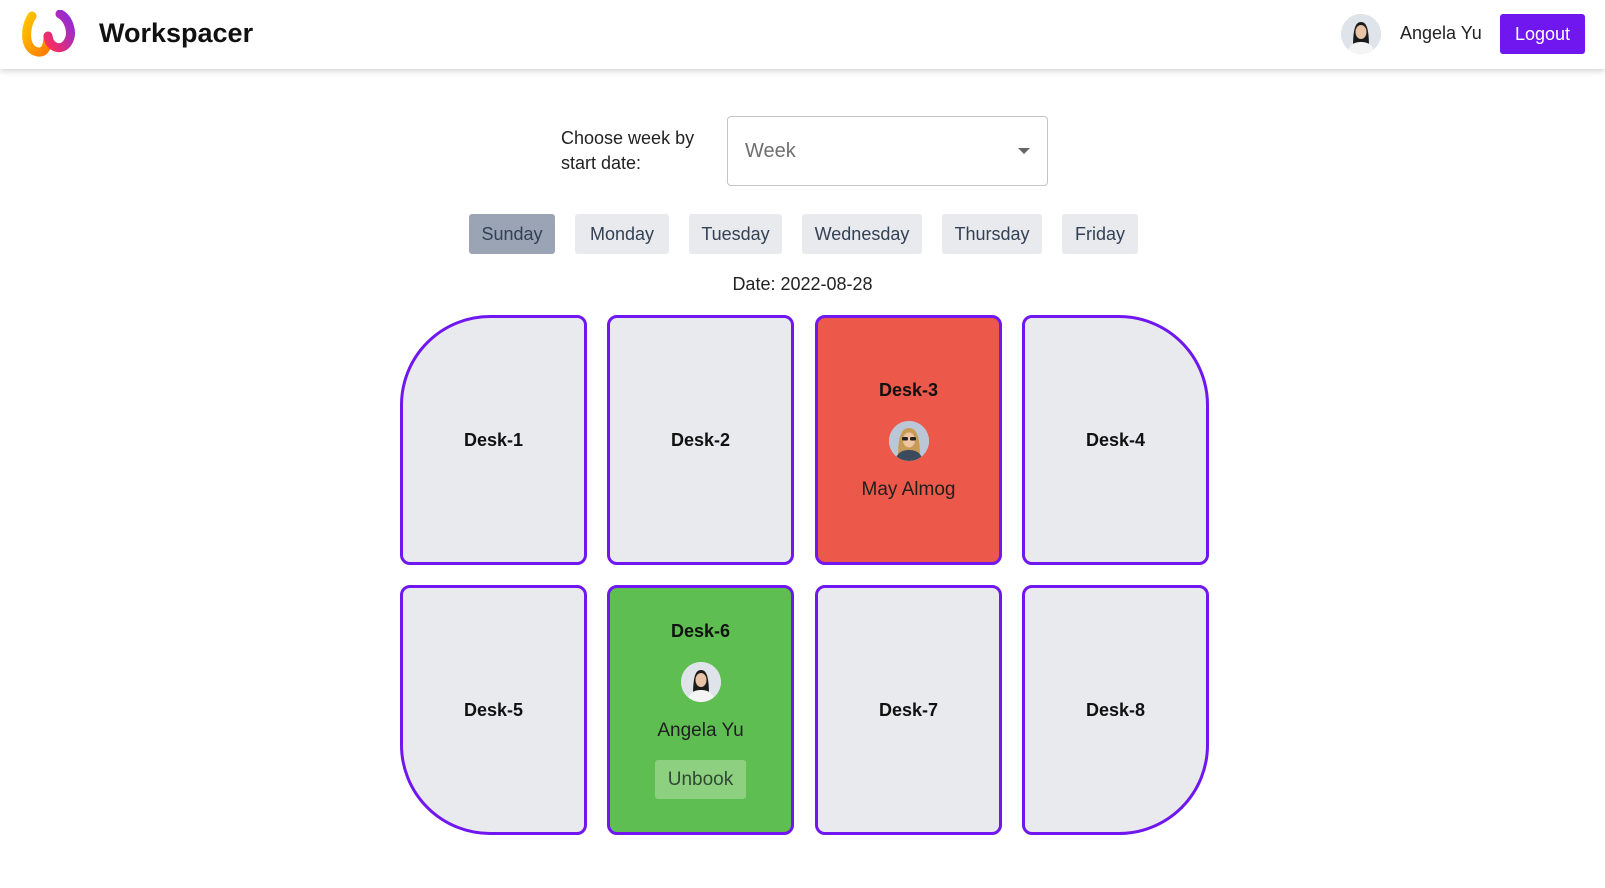  I want to click on current-user-name: Angela Yu, so click(1441, 33).